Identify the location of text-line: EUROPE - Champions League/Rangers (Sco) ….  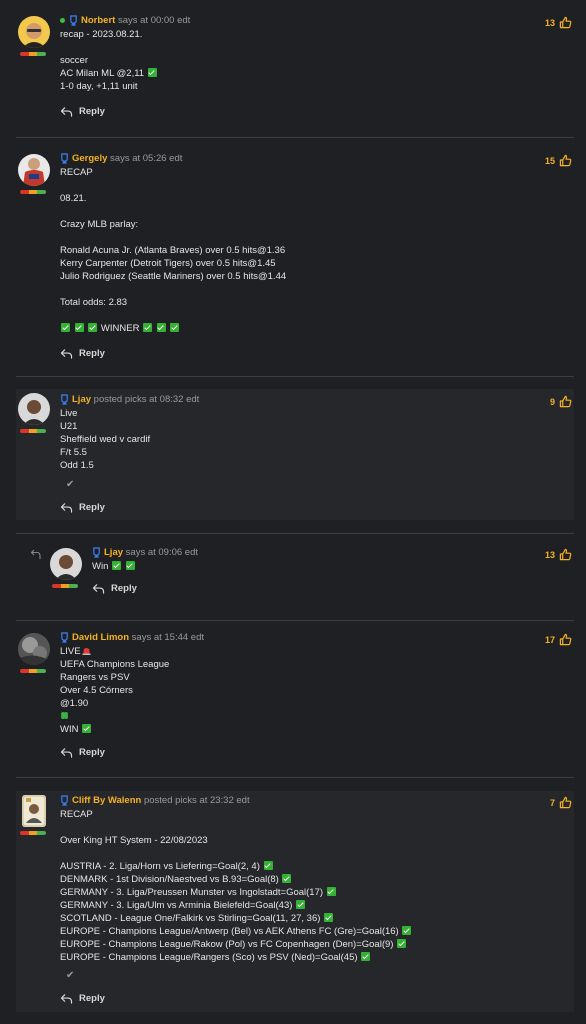
(297, 957).